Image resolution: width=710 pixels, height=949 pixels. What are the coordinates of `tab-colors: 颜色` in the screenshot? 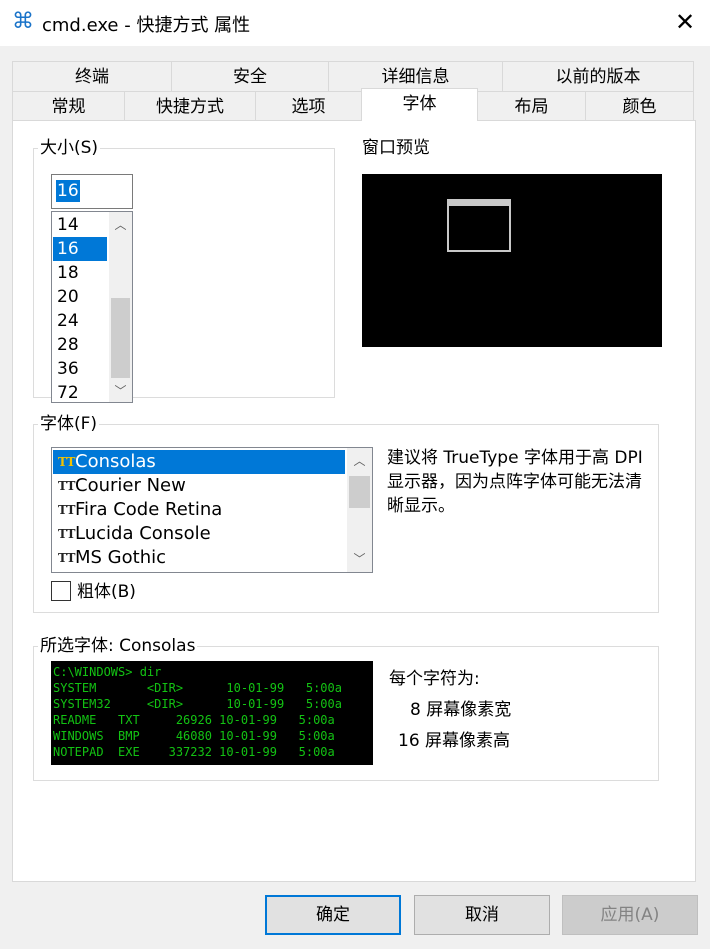 It's located at (639, 106).